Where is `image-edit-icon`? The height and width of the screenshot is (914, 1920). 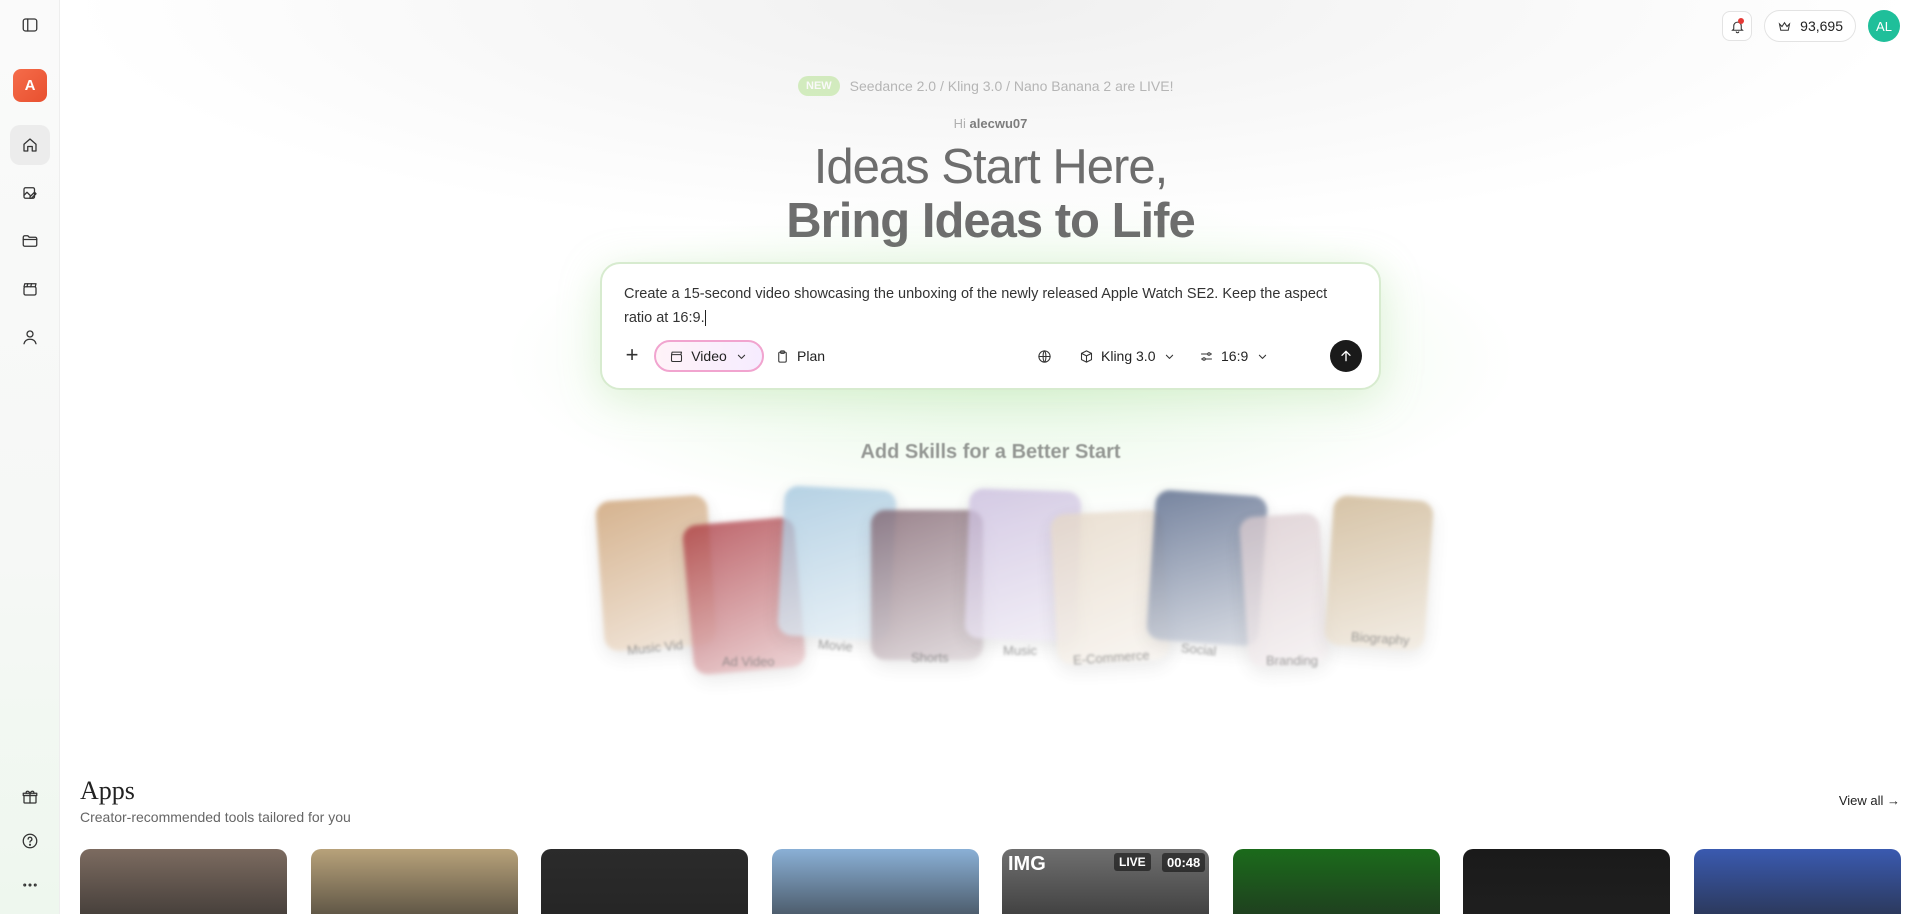
image-edit-icon is located at coordinates (30, 193).